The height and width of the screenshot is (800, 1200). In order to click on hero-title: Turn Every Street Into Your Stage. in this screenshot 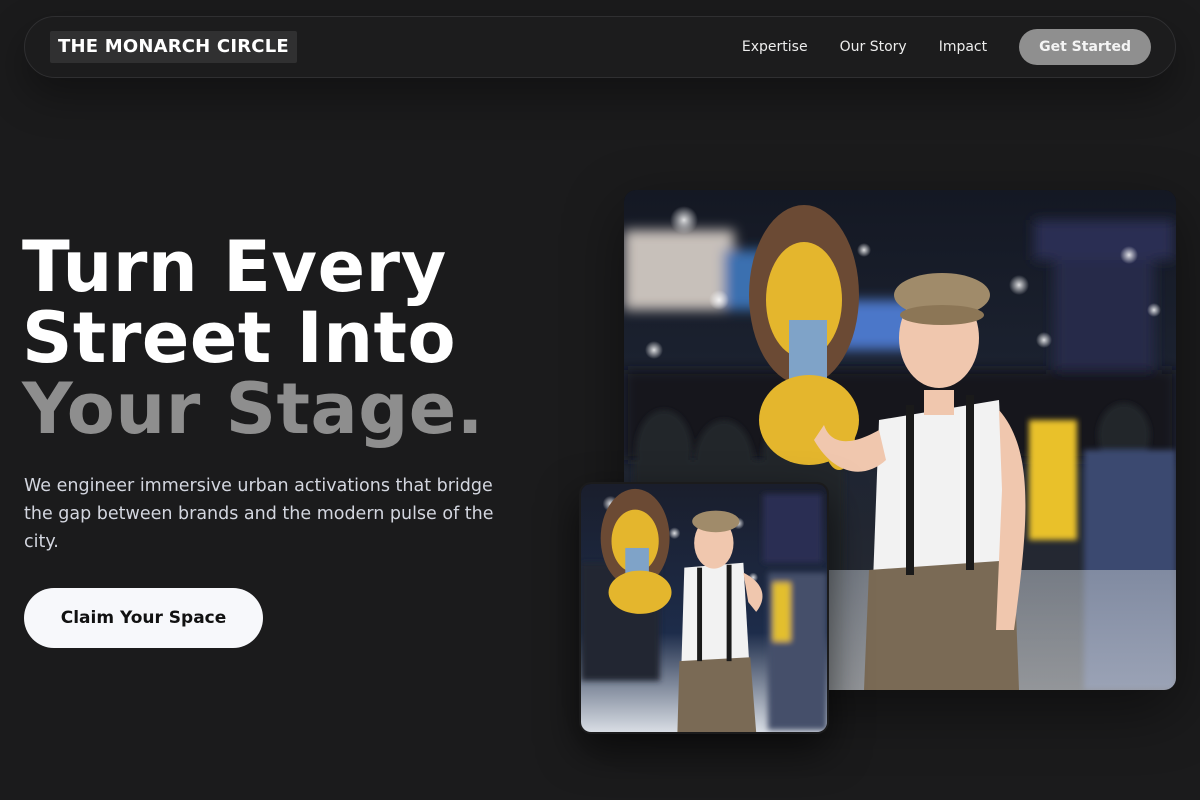, I will do `click(253, 338)`.